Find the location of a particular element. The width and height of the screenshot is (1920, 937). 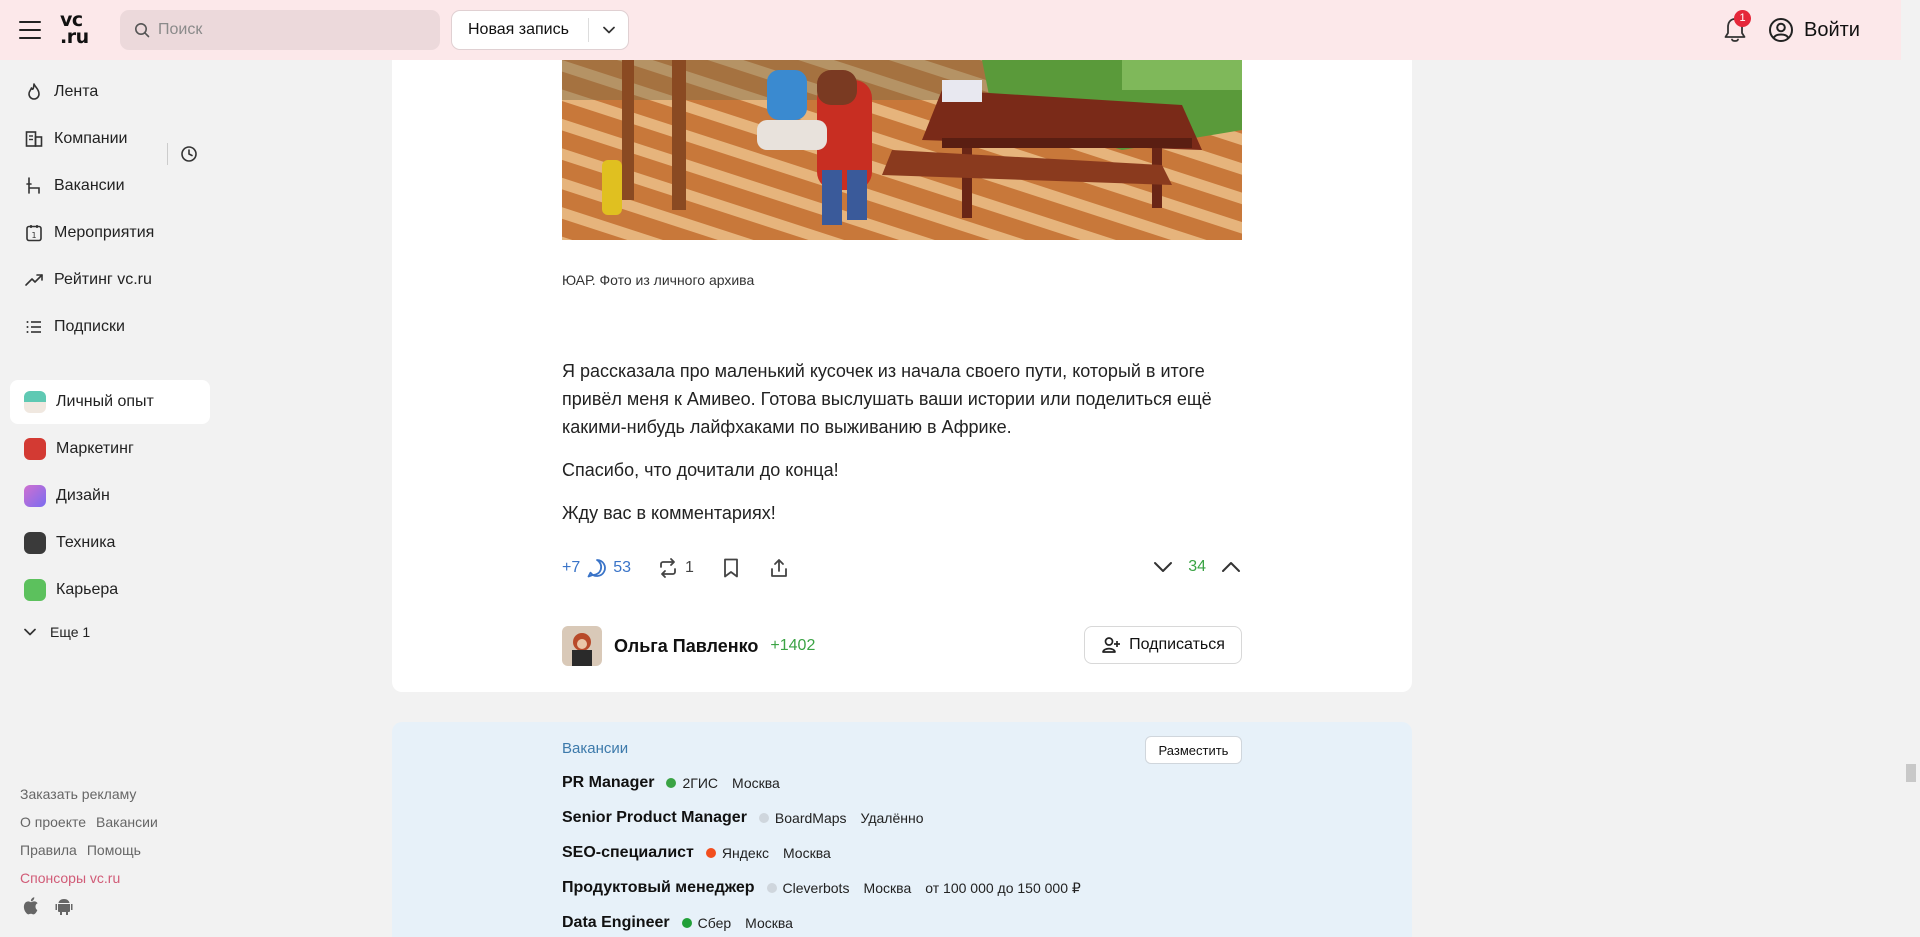

show-more-button: Еще 1 is located at coordinates (57, 632).